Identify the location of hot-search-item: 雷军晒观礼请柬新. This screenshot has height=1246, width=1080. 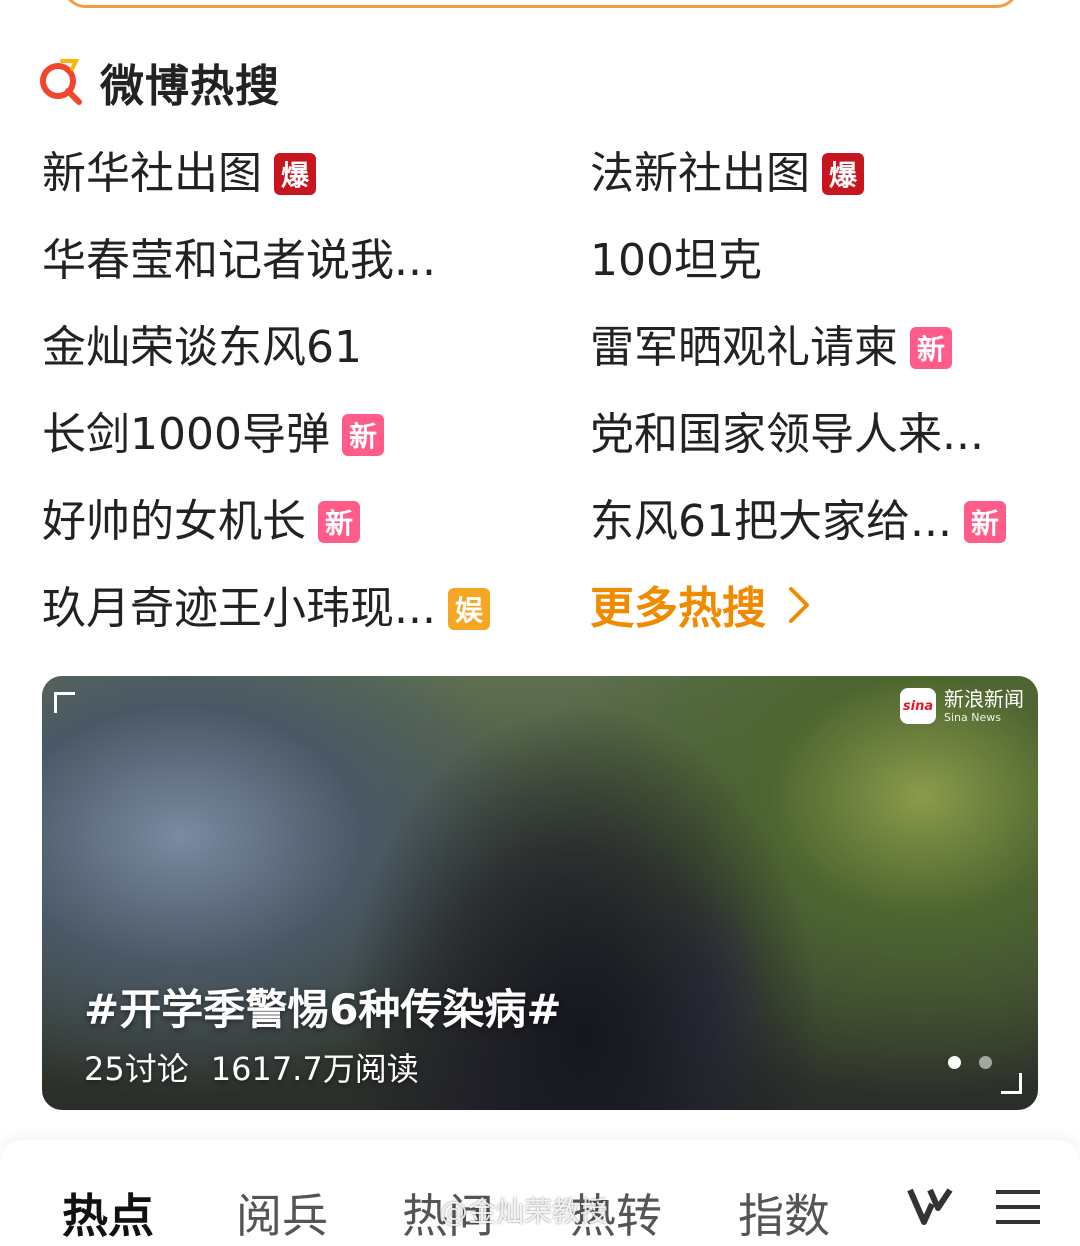
(771, 348).